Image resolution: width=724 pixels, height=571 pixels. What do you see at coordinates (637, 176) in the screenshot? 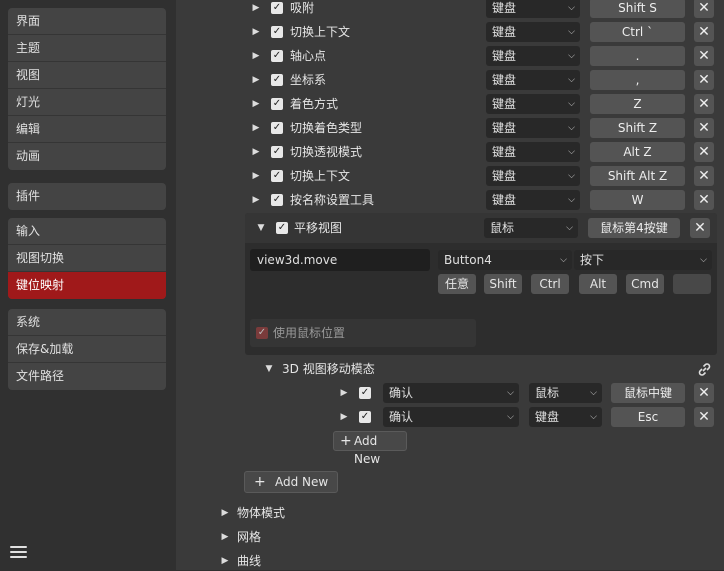
I see `key-capture-button: Shift Alt Z` at bounding box center [637, 176].